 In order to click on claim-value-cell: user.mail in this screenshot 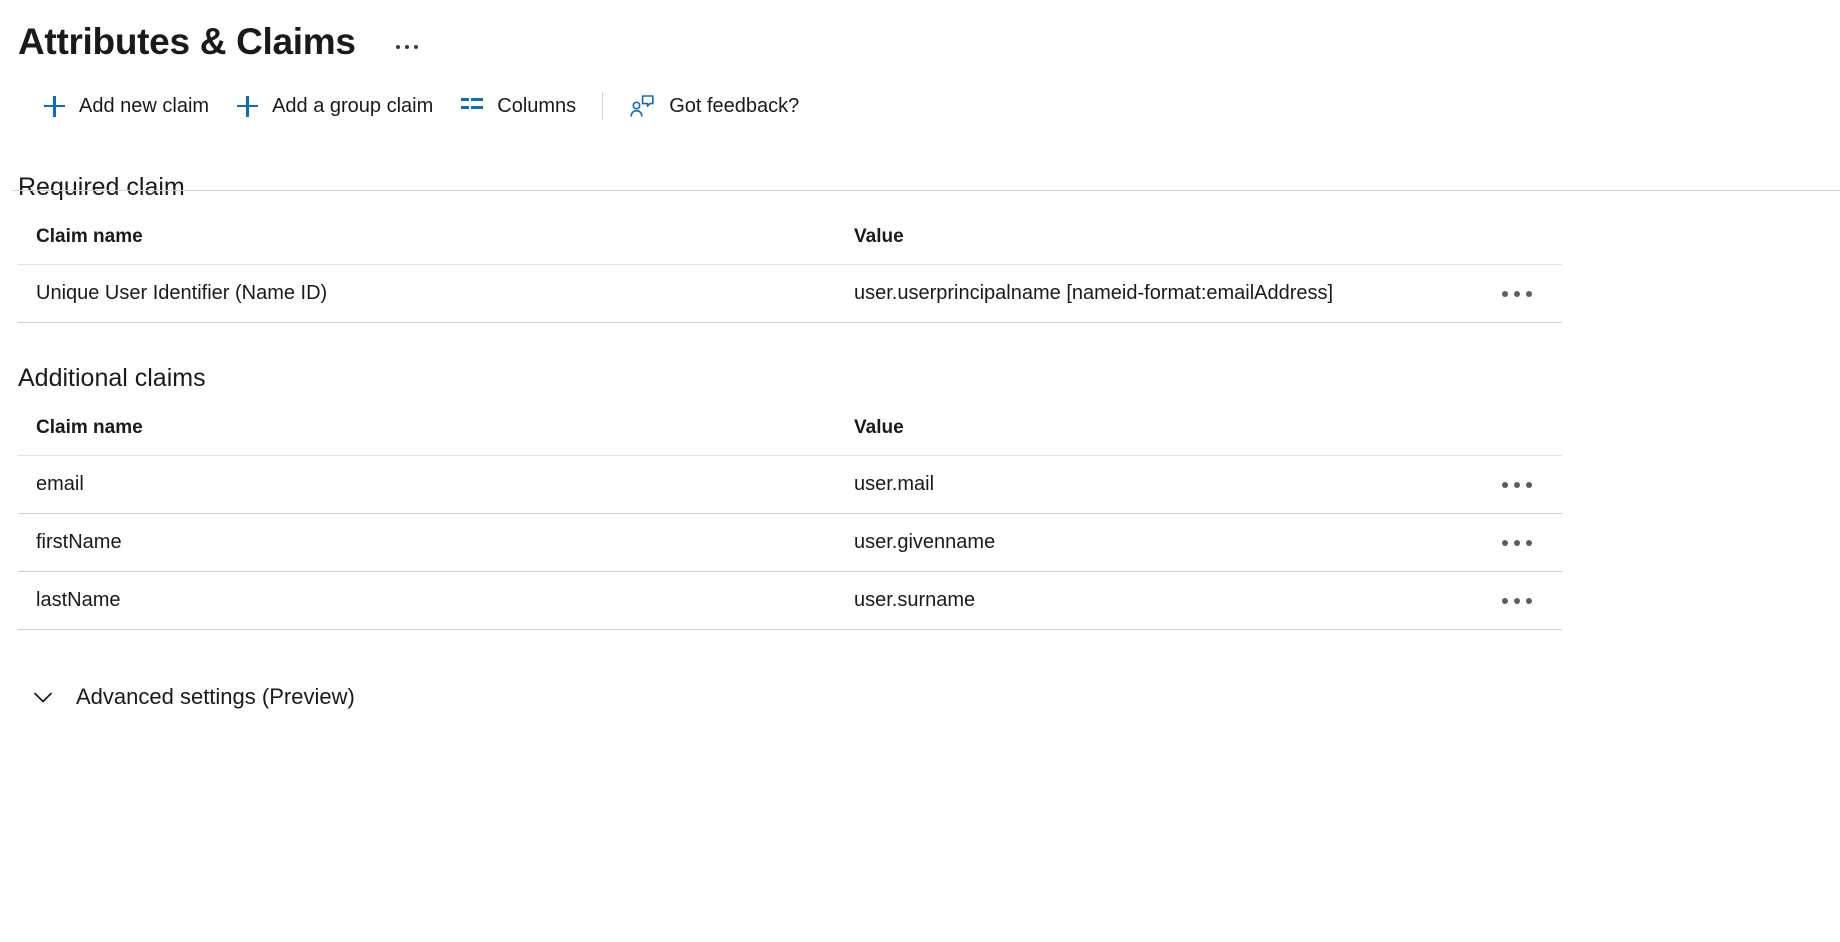, I will do `click(1166, 484)`.